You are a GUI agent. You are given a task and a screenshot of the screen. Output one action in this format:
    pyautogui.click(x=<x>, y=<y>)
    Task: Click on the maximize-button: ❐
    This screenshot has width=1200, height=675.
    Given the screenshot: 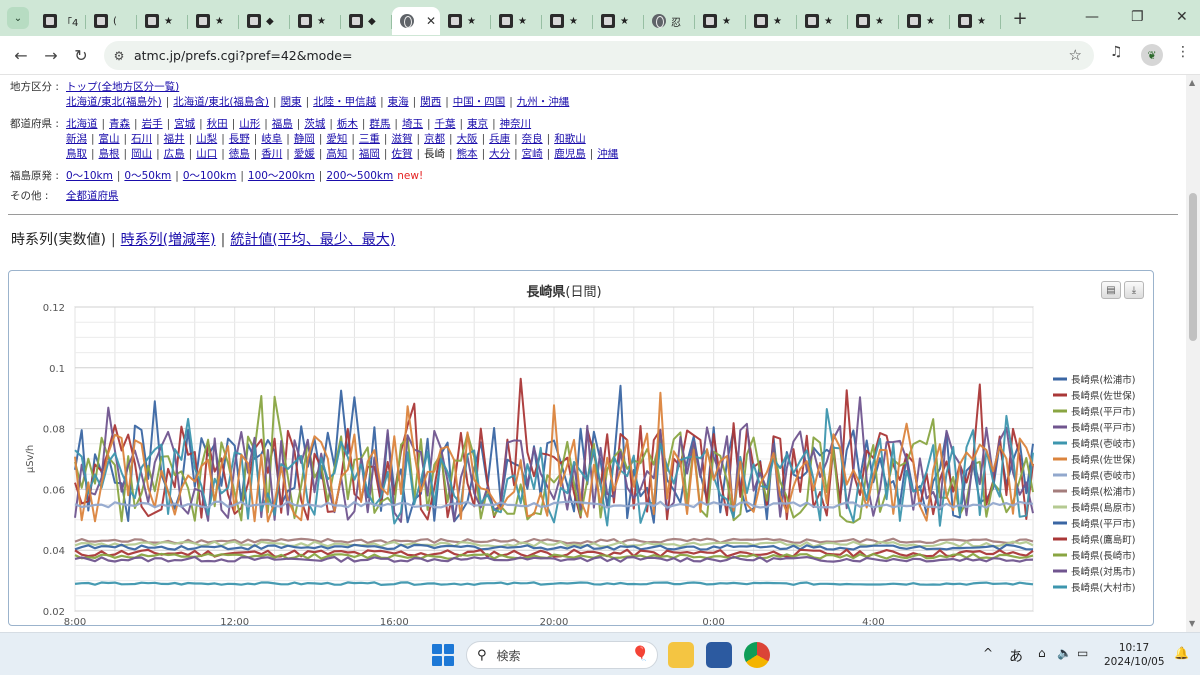 What is the action you would take?
    pyautogui.click(x=1137, y=17)
    